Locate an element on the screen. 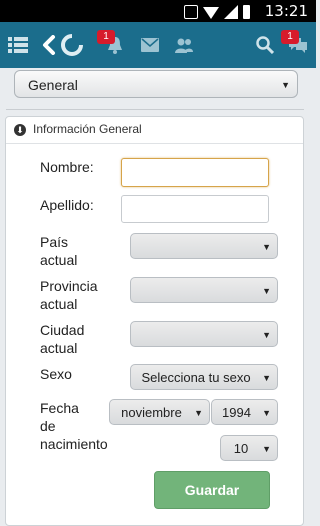  back-icon is located at coordinates (49, 45).